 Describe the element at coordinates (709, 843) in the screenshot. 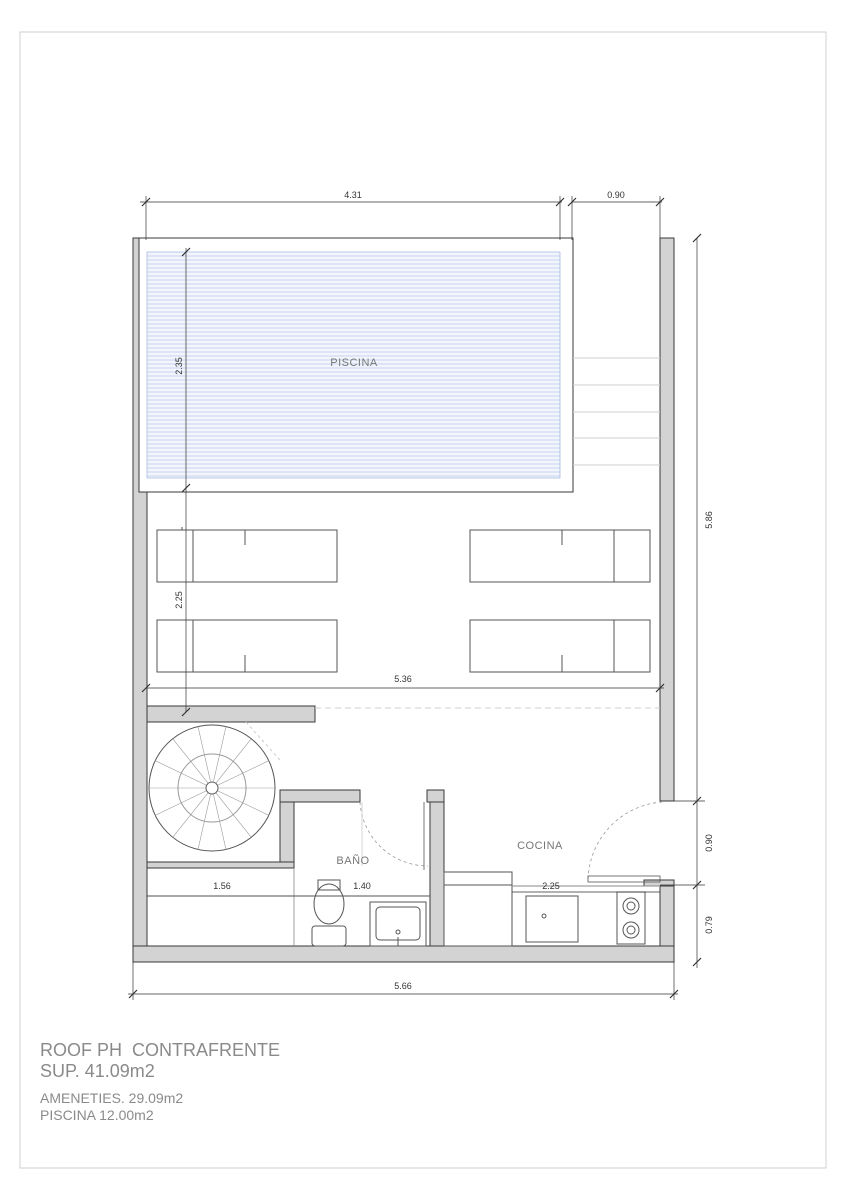

I see `dim-door-opening: 0.90` at that location.